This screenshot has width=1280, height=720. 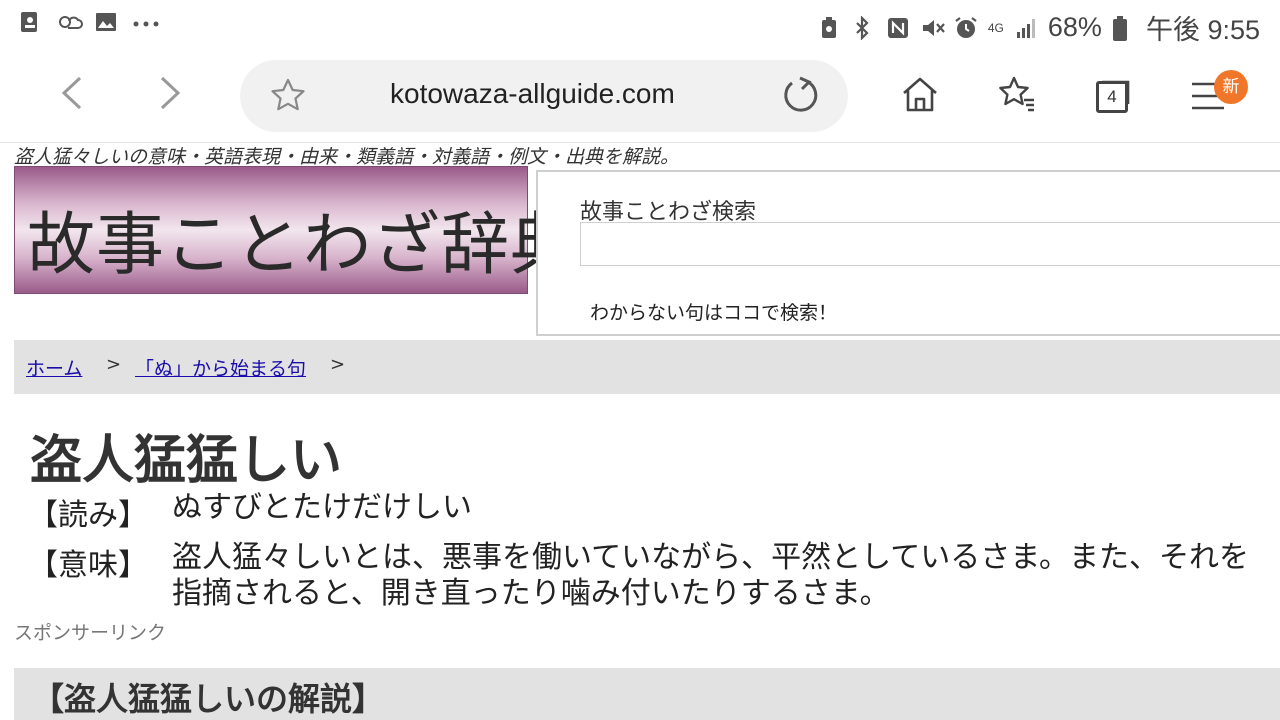 I want to click on search-hint: わからない句はココで検索！, so click(x=714, y=313).